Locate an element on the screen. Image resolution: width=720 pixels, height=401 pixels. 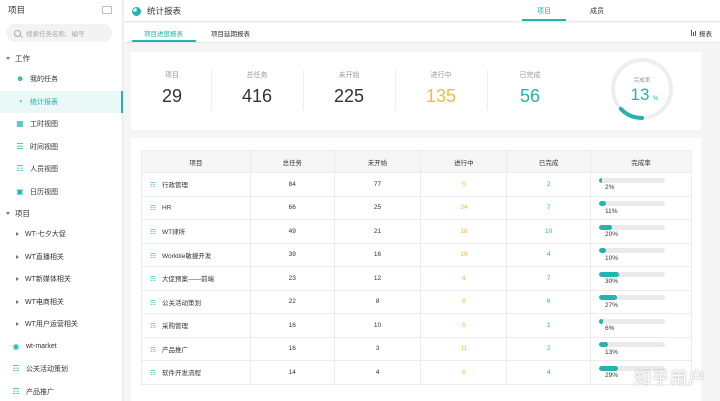
table-row: ☶ 公关活动策划 22 8 8 6 27% is located at coordinates (416, 301).